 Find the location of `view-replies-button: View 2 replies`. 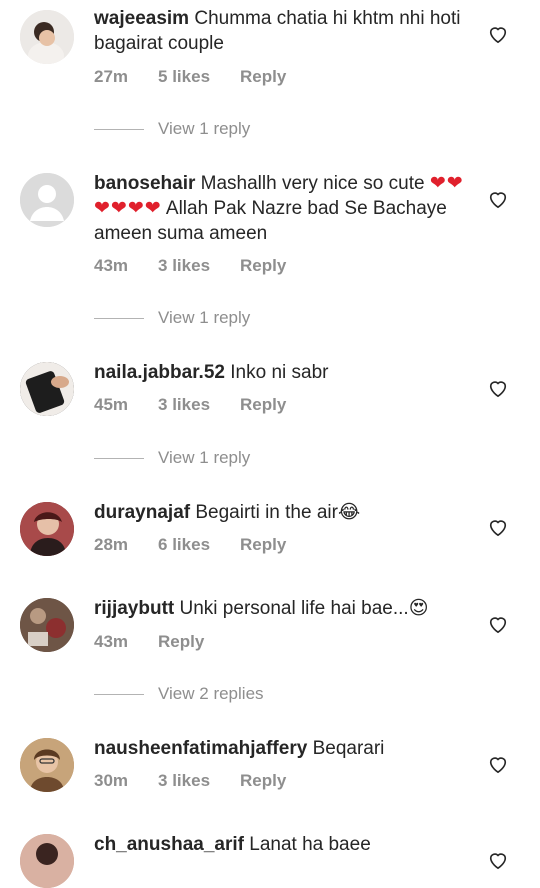

view-replies-button: View 2 replies is located at coordinates (179, 694).